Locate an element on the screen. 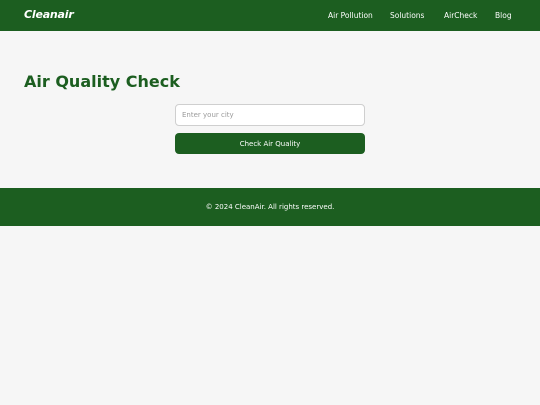 This screenshot has width=540, height=405. nav-link-air-pollution: Air Pollution is located at coordinates (350, 15).